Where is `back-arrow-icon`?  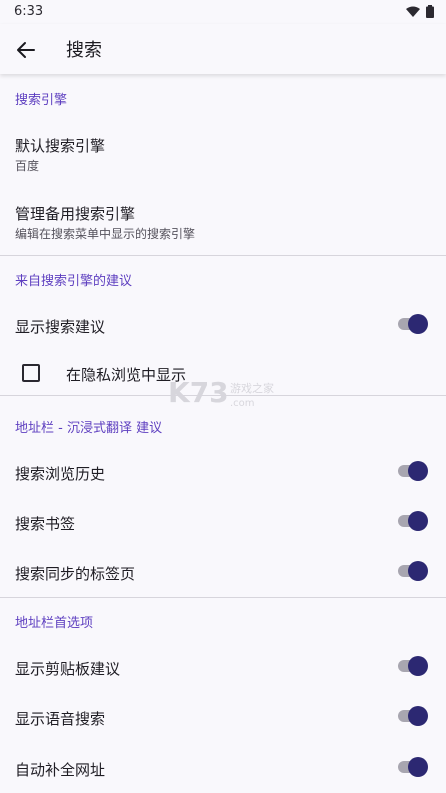 back-arrow-icon is located at coordinates (26, 50).